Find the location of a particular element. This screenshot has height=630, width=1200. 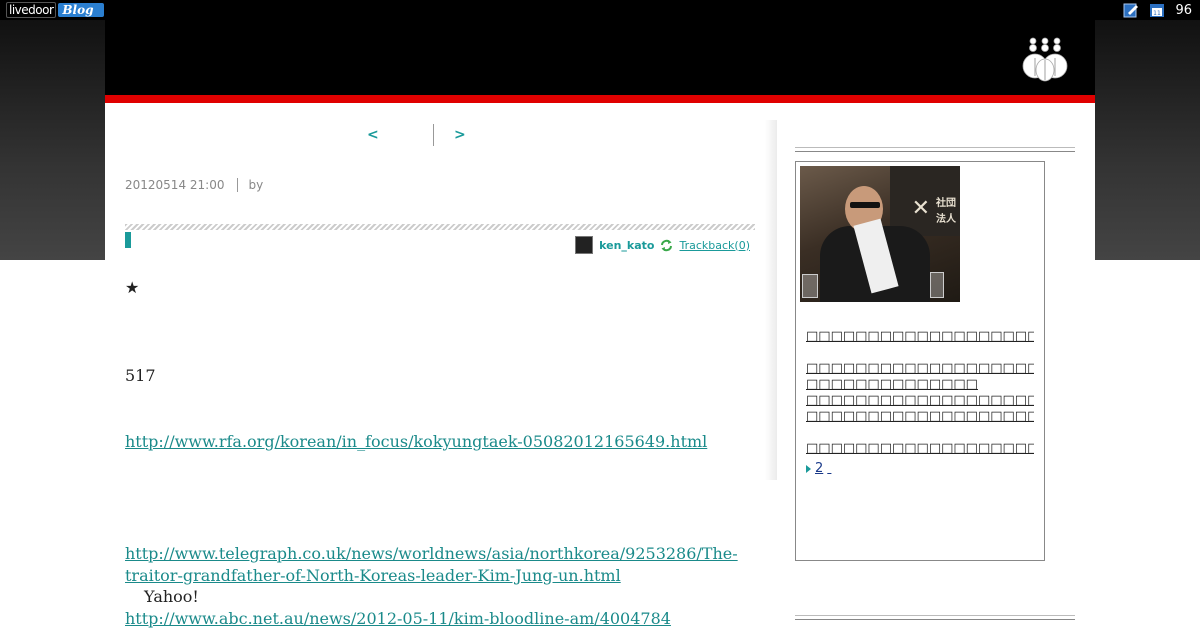

sidebar-rule-top is located at coordinates (935, 149).